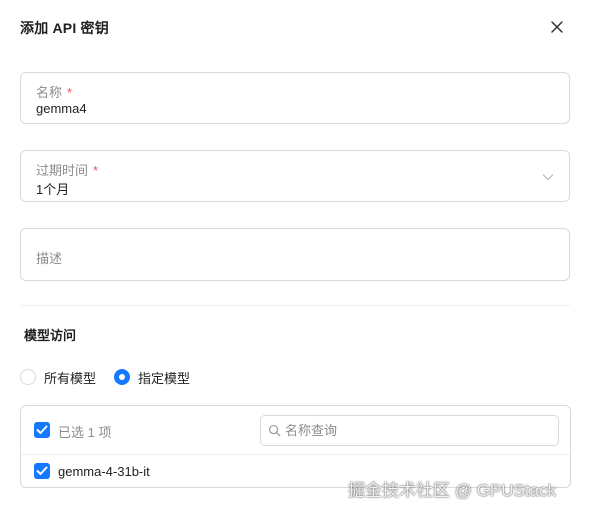 This screenshot has height=512, width=591. Describe the element at coordinates (274, 430) in the screenshot. I see `search-icon` at that location.